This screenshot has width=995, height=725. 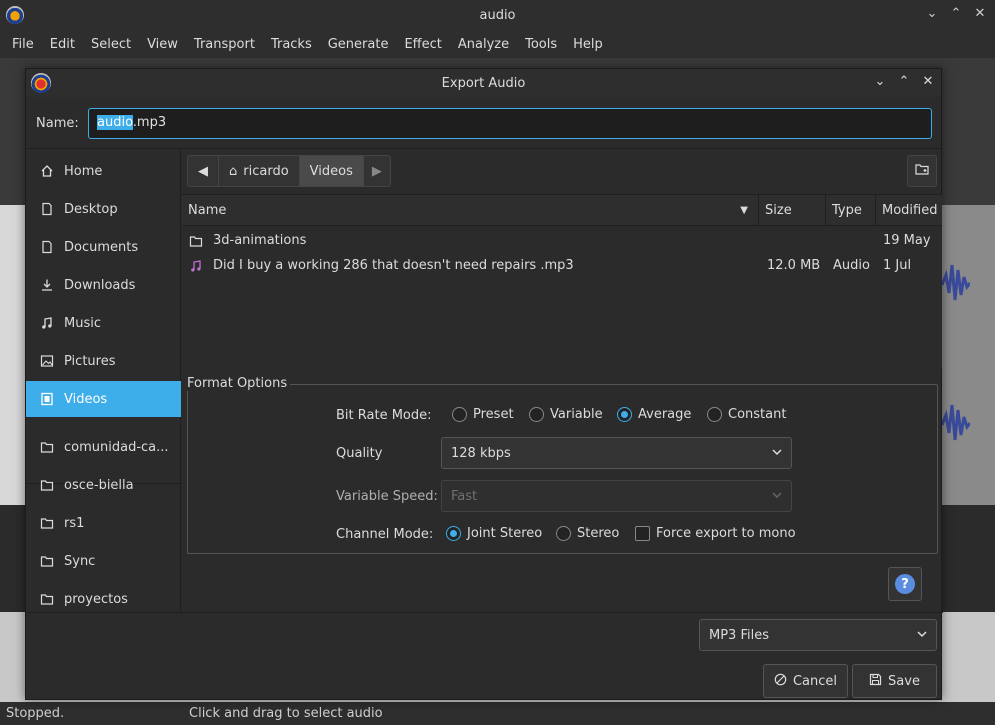 What do you see at coordinates (359, 453) in the screenshot?
I see `quality-label: Quality` at bounding box center [359, 453].